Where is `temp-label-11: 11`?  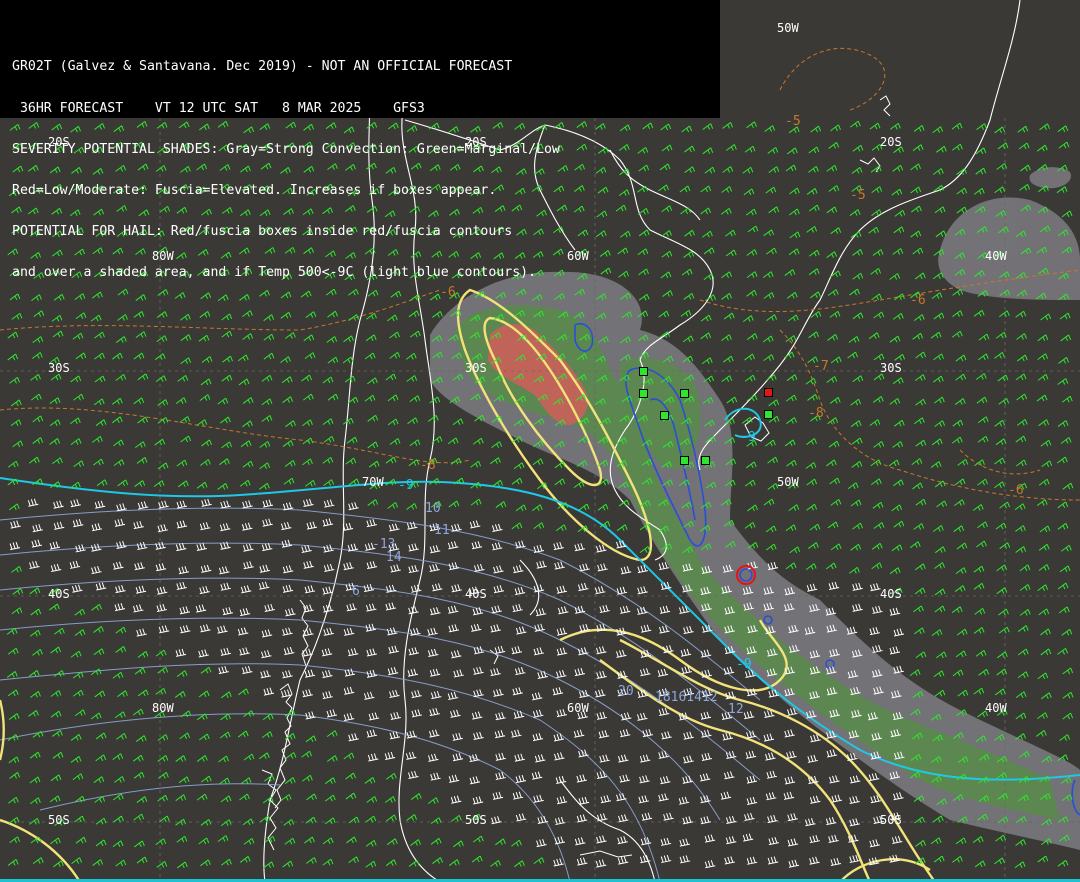 temp-label-11: 11 is located at coordinates (442, 530).